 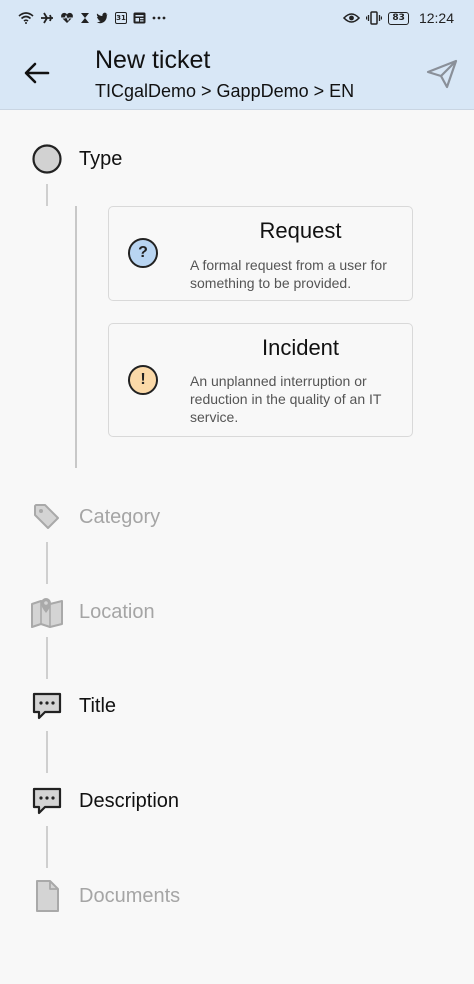 I want to click on step-label-documents: Documents, so click(x=130, y=895).